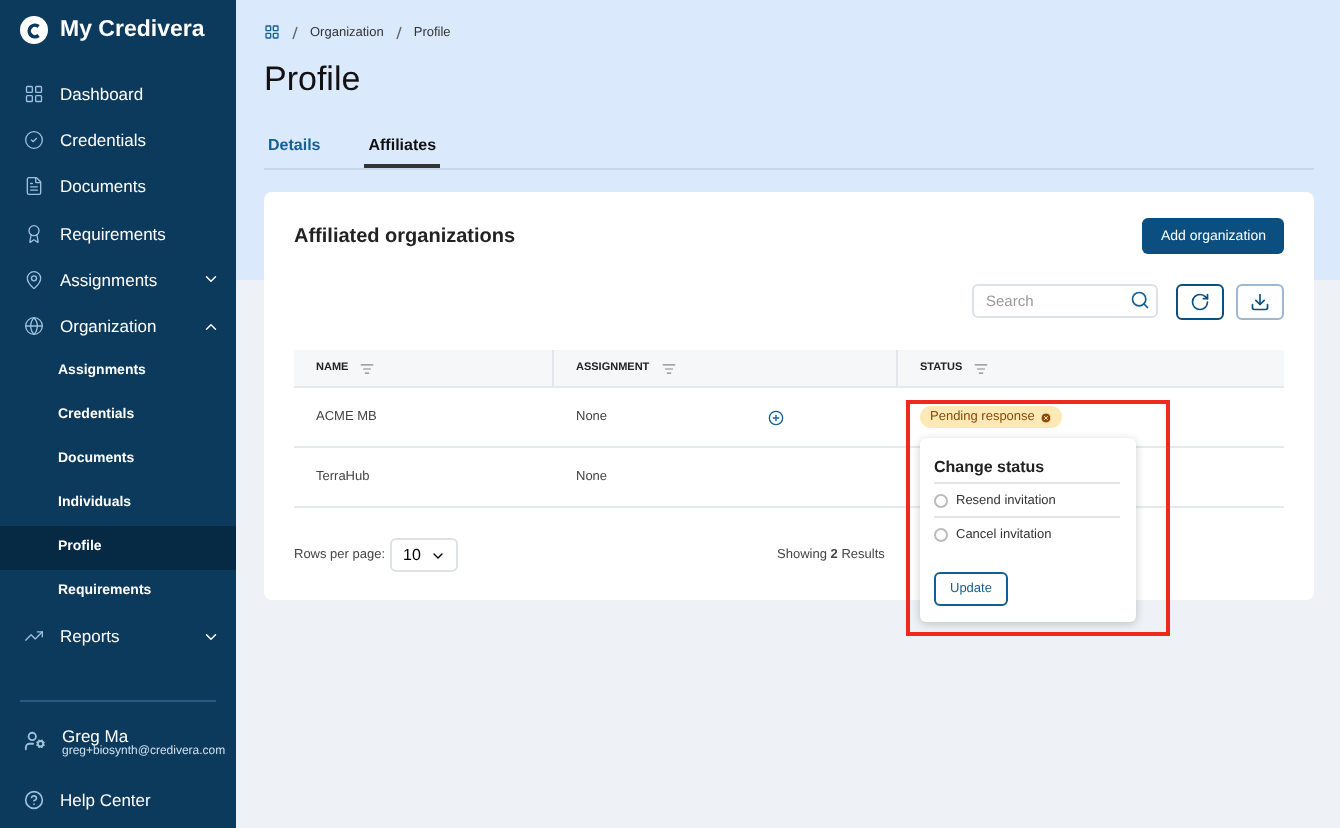 The height and width of the screenshot is (828, 1340). What do you see at coordinates (118, 233) in the screenshot?
I see `nav-item: Requirements` at bounding box center [118, 233].